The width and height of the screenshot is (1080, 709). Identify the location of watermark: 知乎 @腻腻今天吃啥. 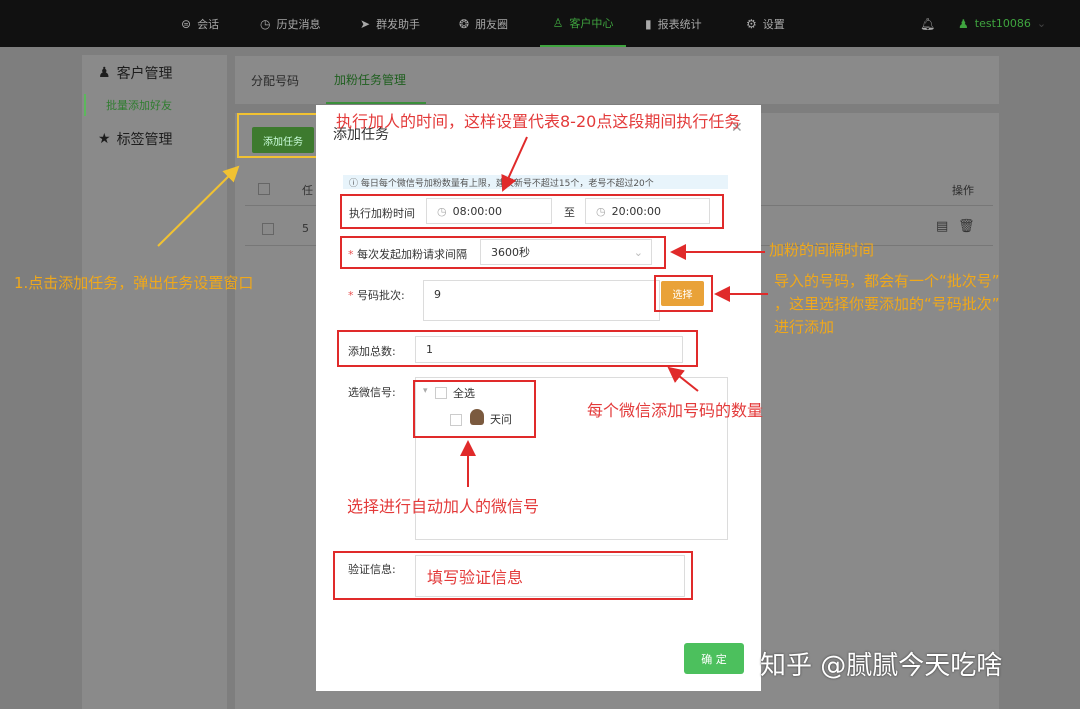
(881, 666).